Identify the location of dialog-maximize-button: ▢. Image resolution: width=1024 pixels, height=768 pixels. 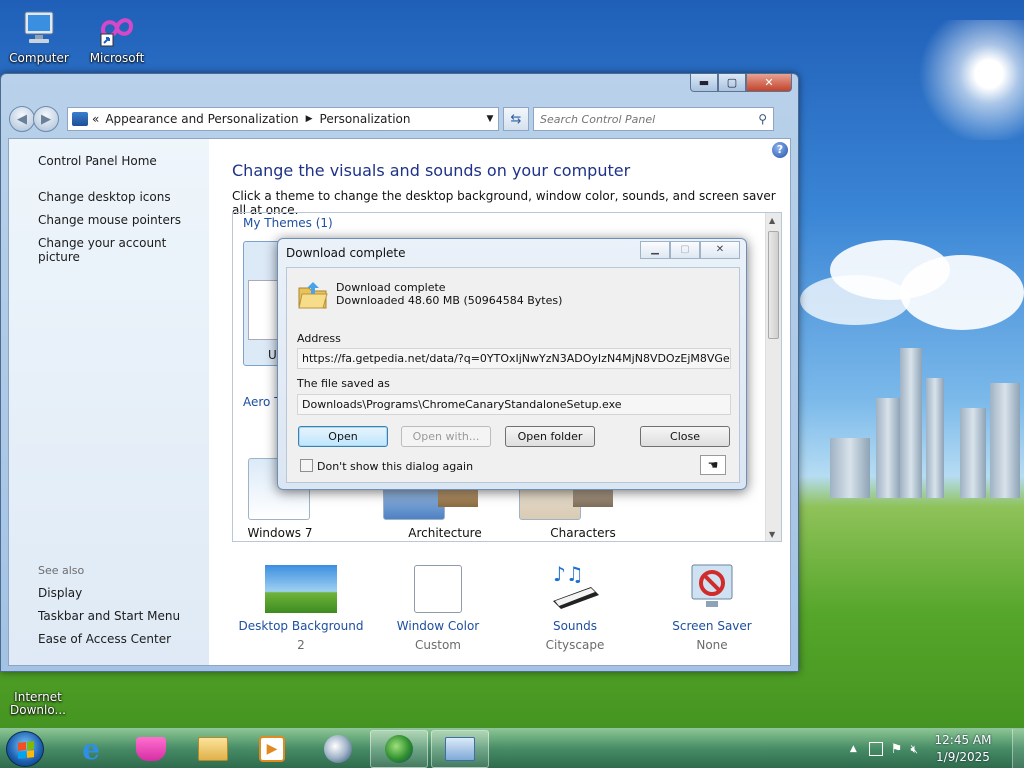
(685, 250).